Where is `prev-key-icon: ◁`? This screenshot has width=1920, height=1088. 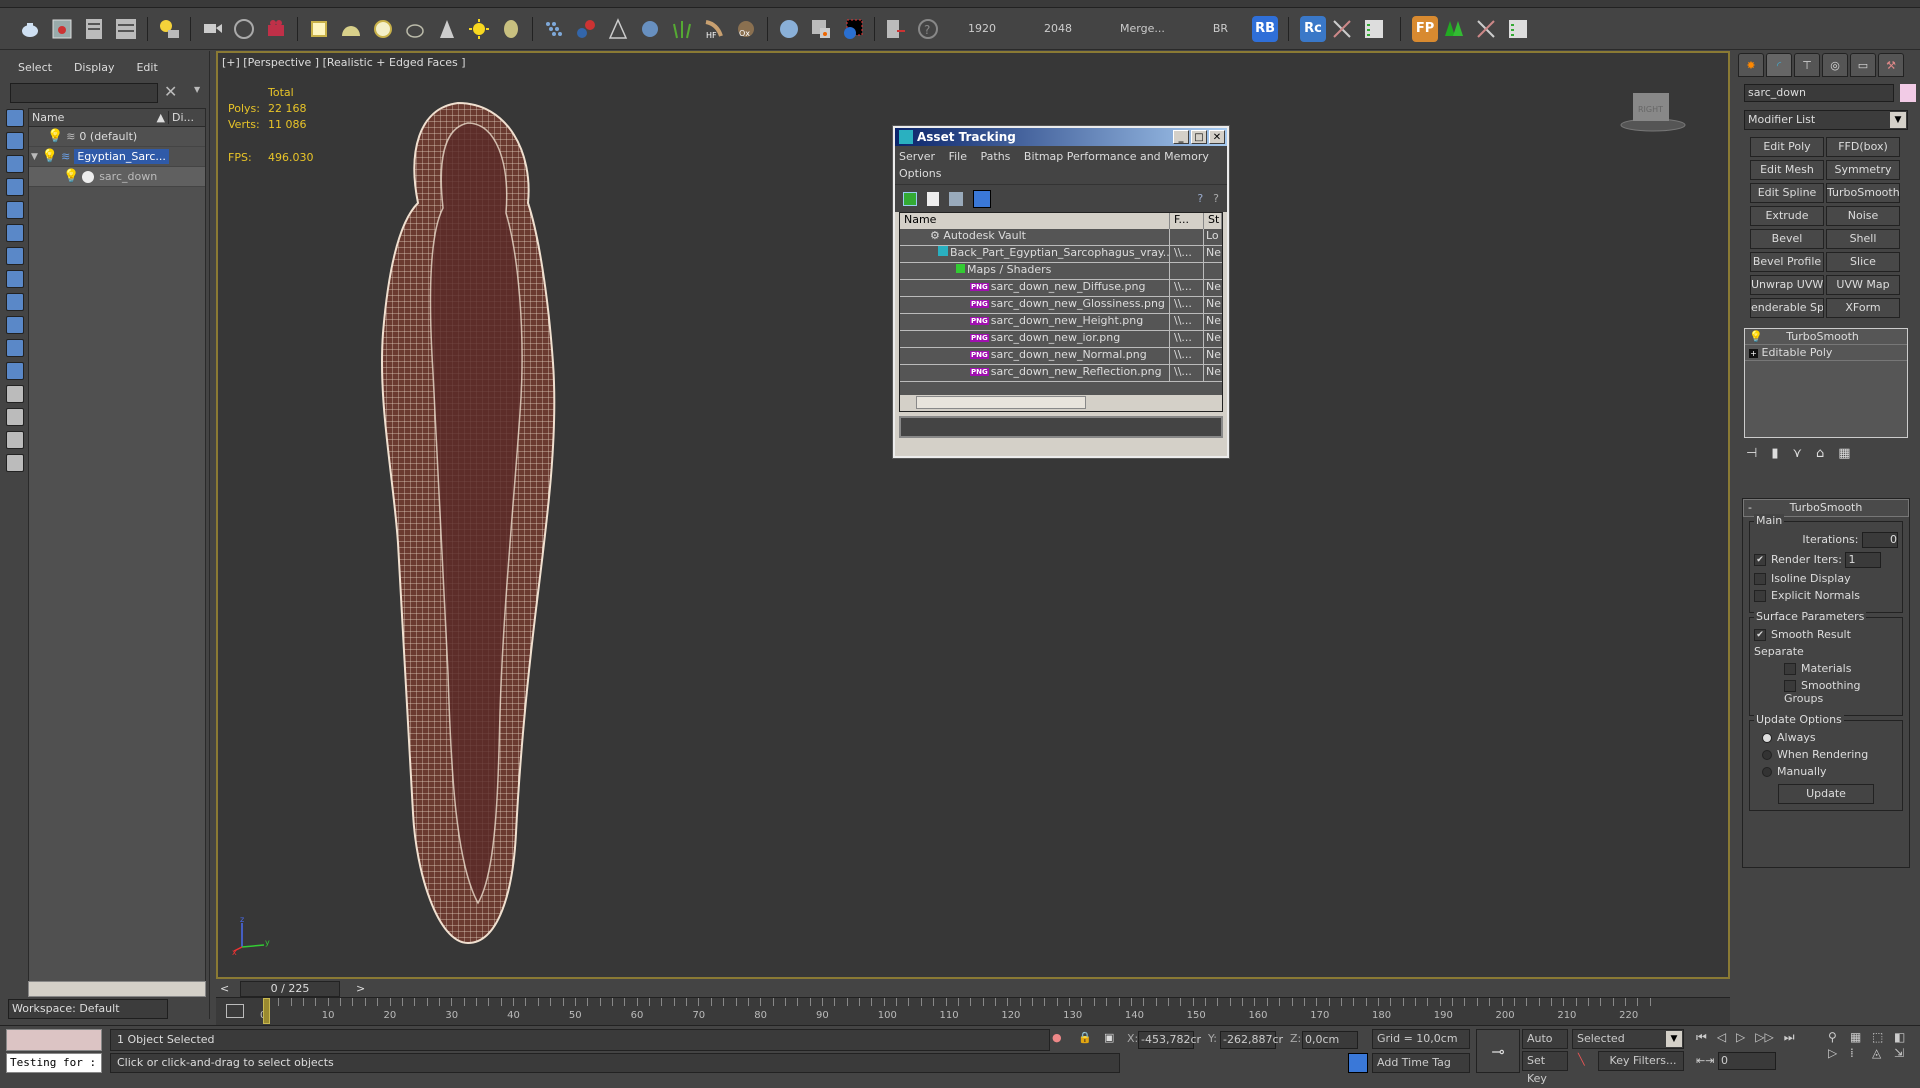
prev-key-icon: ◁ is located at coordinates (1721, 1037).